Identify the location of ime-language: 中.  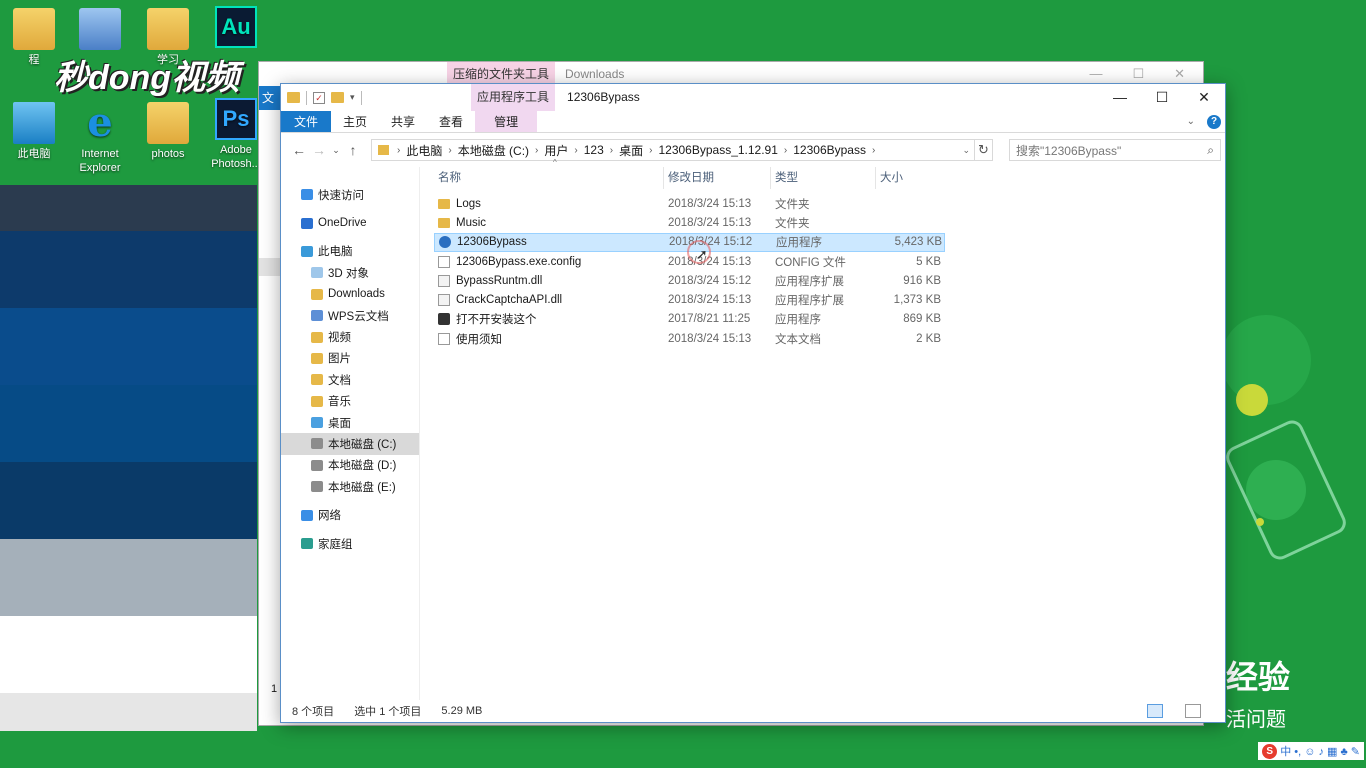
(1285, 751).